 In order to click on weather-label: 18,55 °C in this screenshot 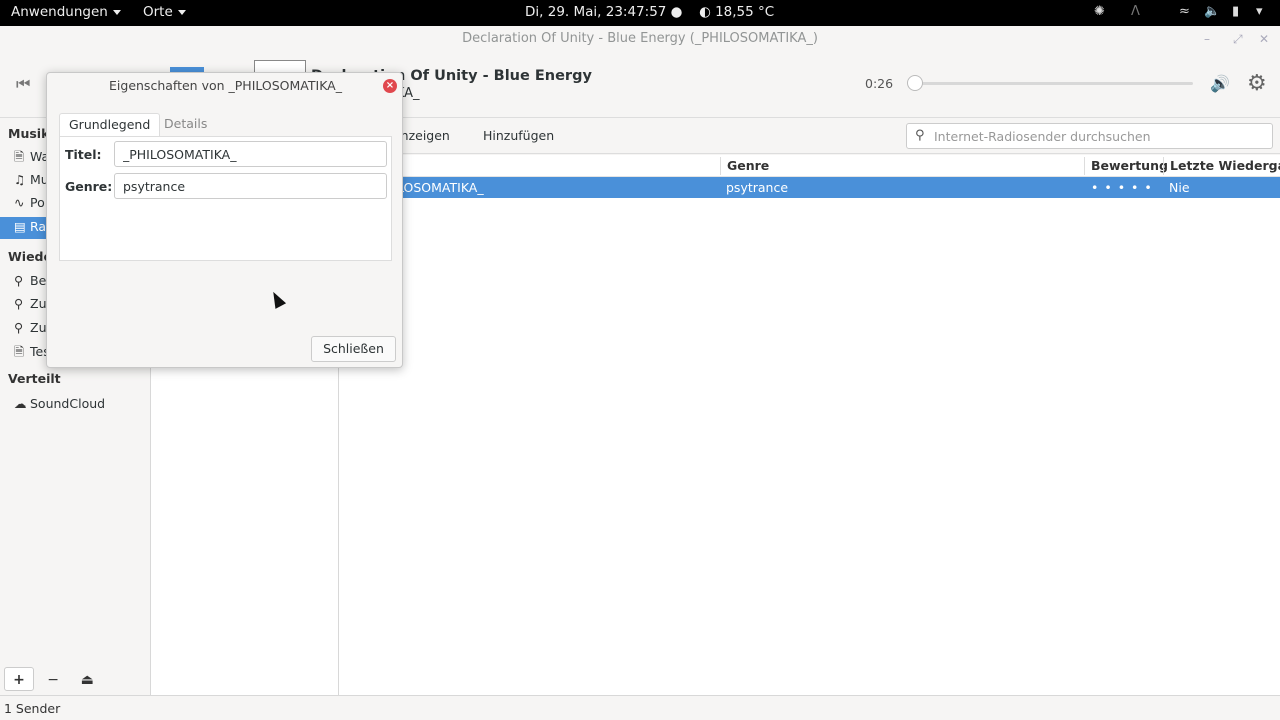, I will do `click(745, 12)`.